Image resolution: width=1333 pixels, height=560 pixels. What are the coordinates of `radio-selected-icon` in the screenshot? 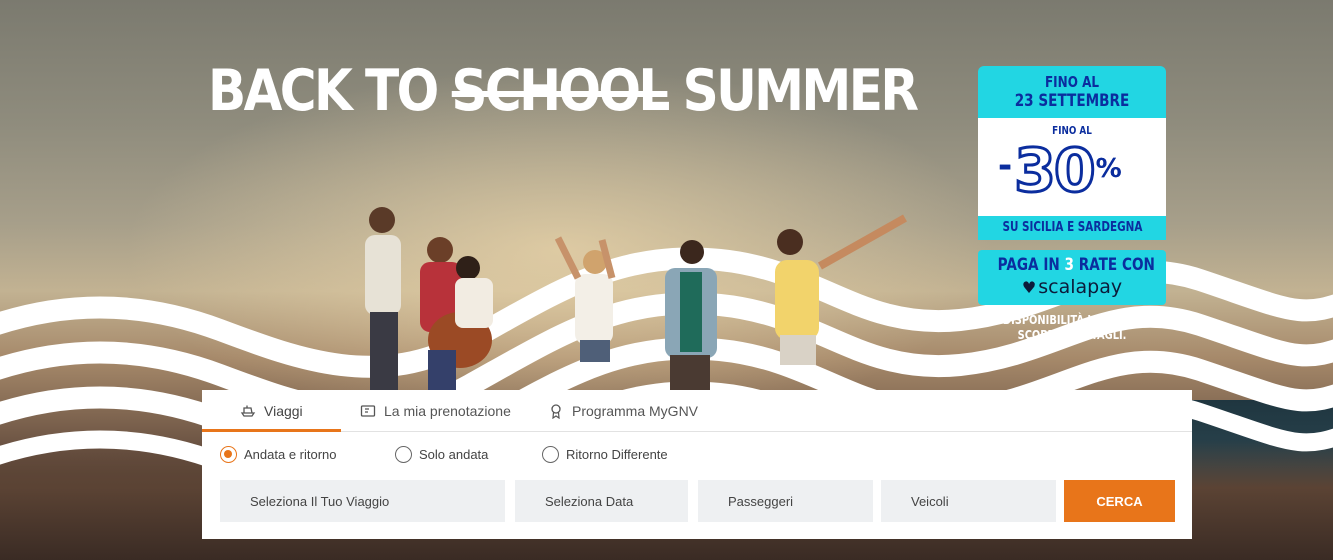 It's located at (228, 454).